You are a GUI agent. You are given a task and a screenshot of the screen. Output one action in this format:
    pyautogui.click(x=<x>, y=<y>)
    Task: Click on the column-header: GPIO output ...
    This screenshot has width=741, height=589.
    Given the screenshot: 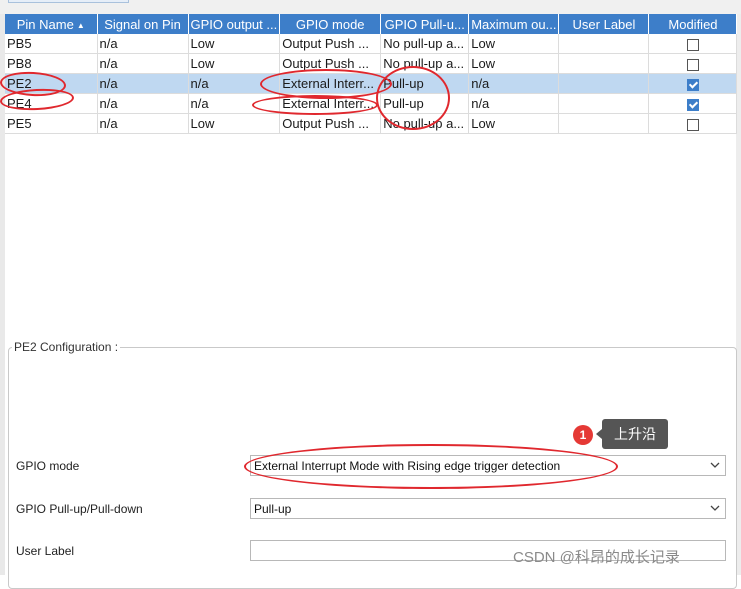 What is the action you would take?
    pyautogui.click(x=234, y=24)
    